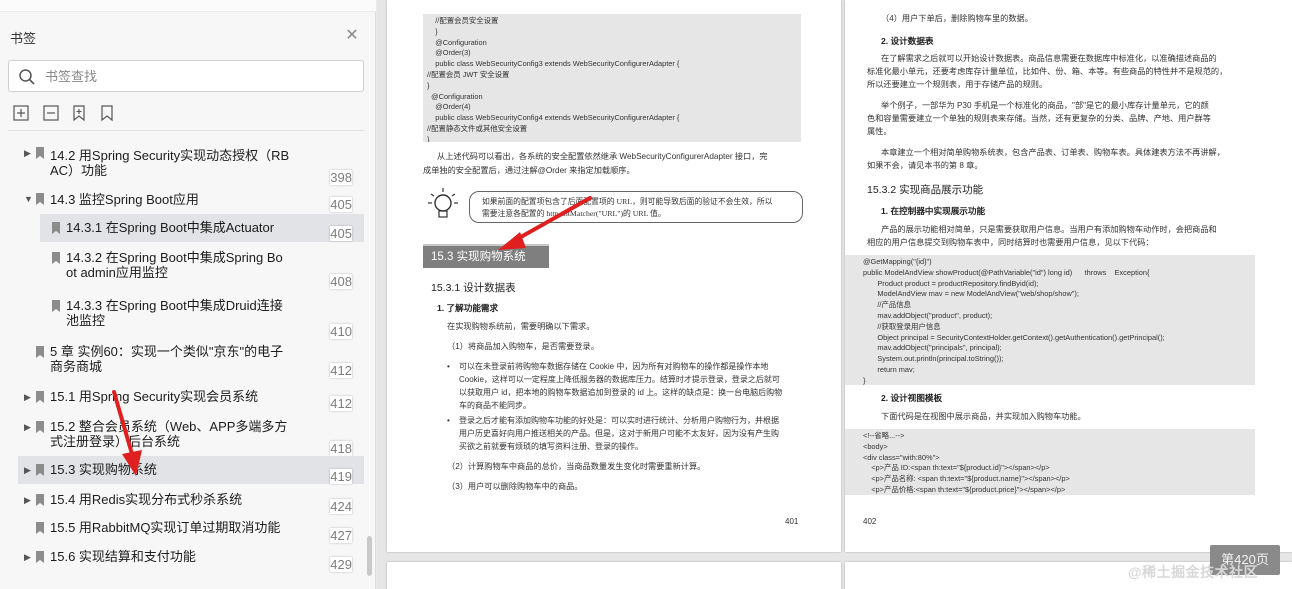 The height and width of the screenshot is (589, 1292). Describe the element at coordinates (369, 556) in the screenshot. I see `sidebar-scrollbar-thumb` at that location.